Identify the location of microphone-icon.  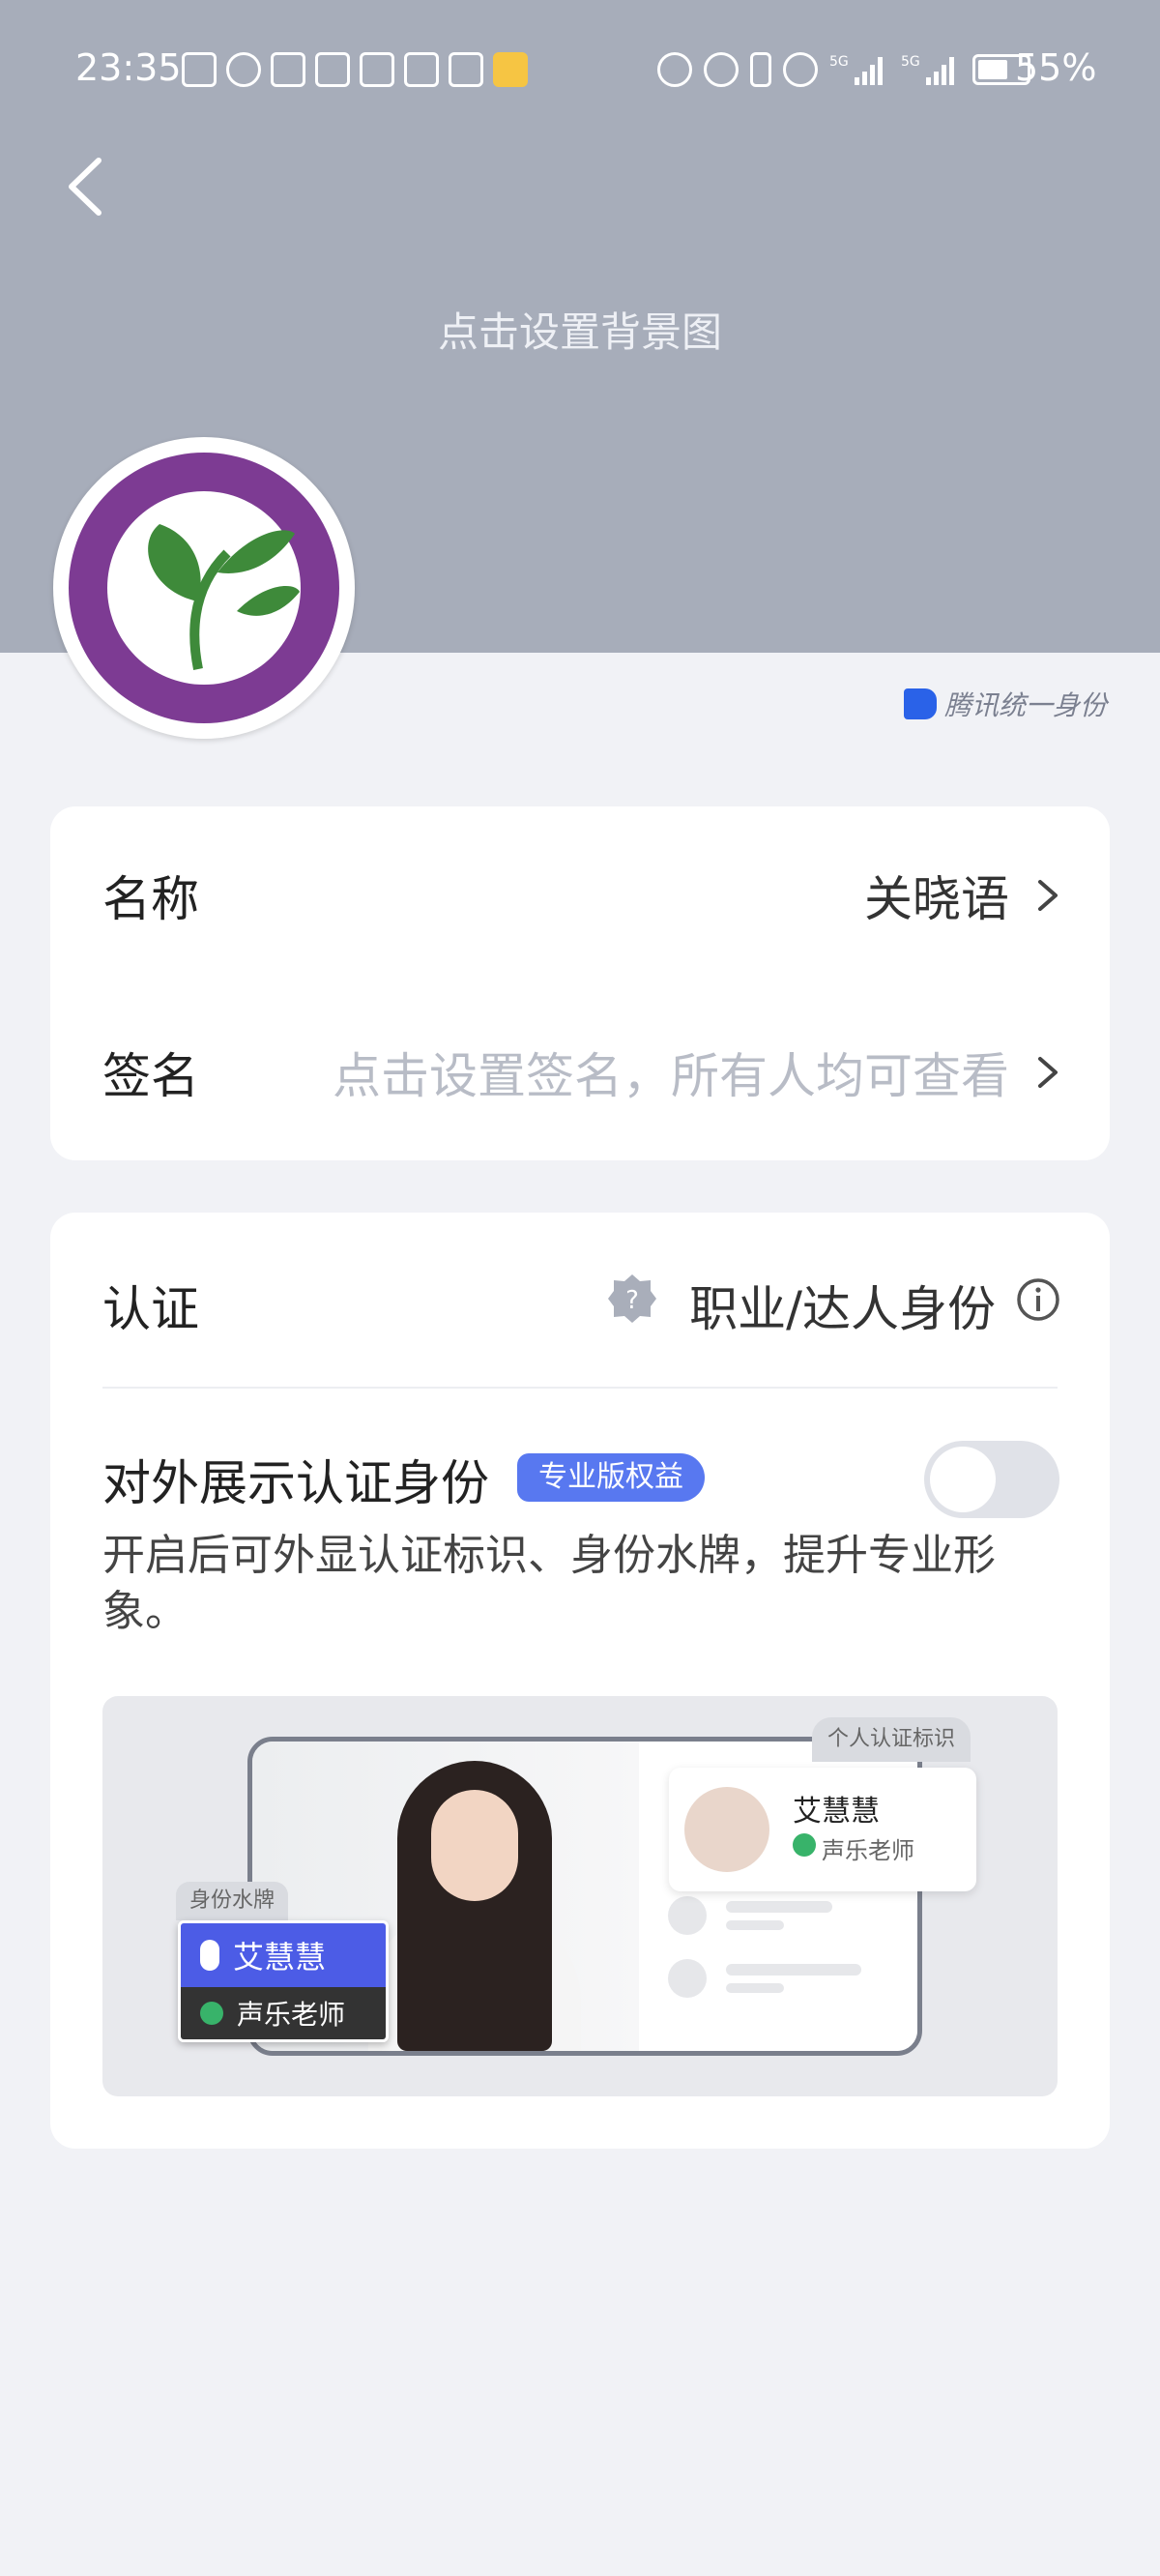
(210, 1955).